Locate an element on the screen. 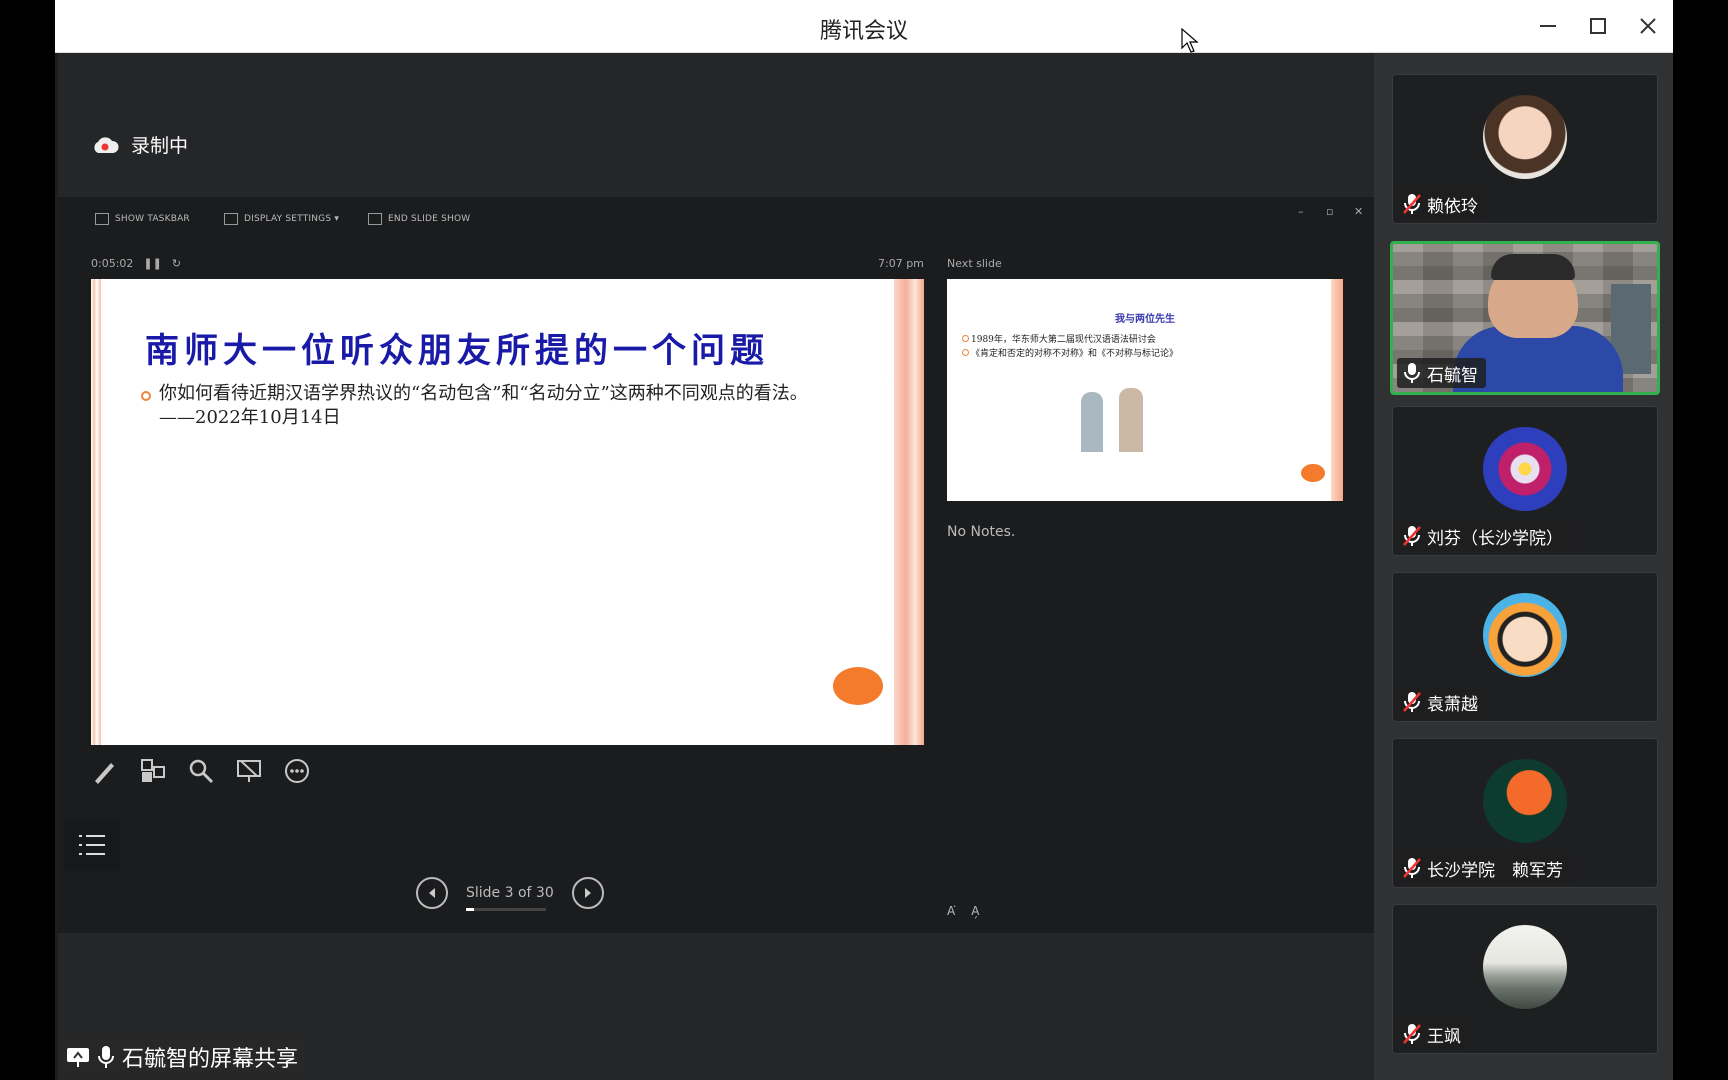 This screenshot has width=1728, height=1080. notes-font-controls: A͘ A̗ is located at coordinates (963, 911).